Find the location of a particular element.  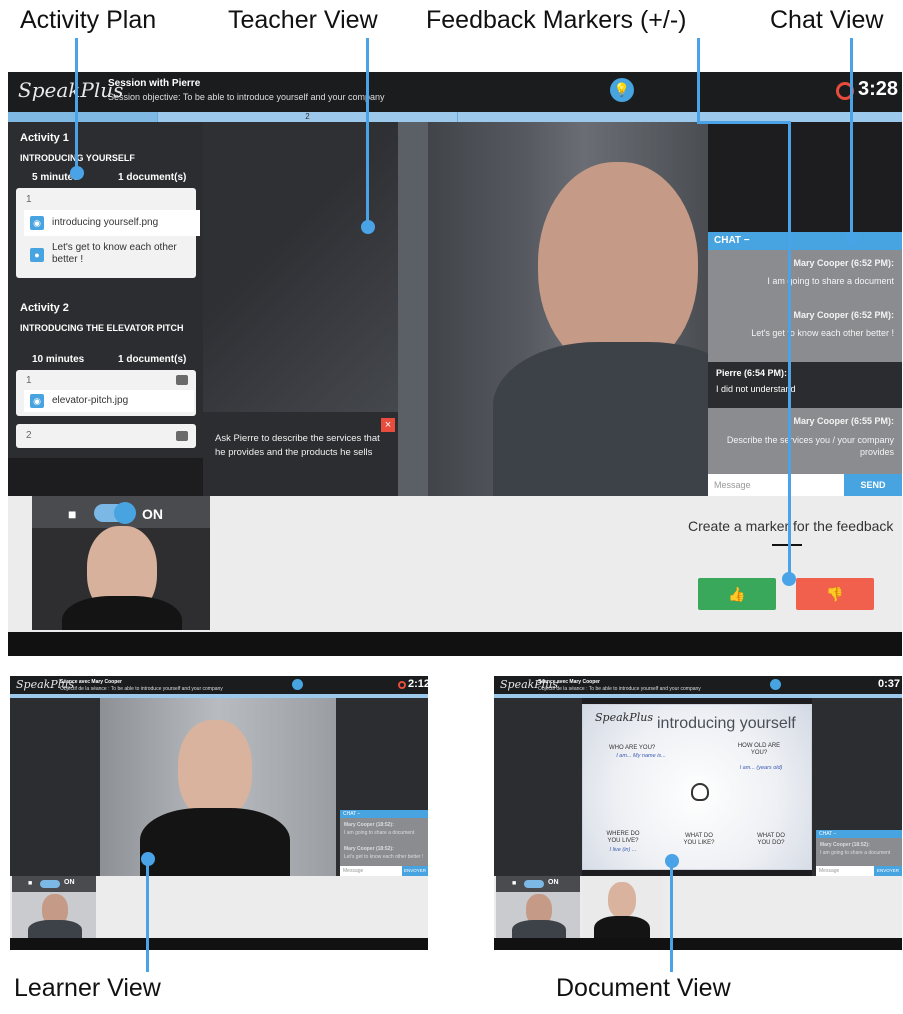

document-logo: SpeakPlus is located at coordinates (624, 717).